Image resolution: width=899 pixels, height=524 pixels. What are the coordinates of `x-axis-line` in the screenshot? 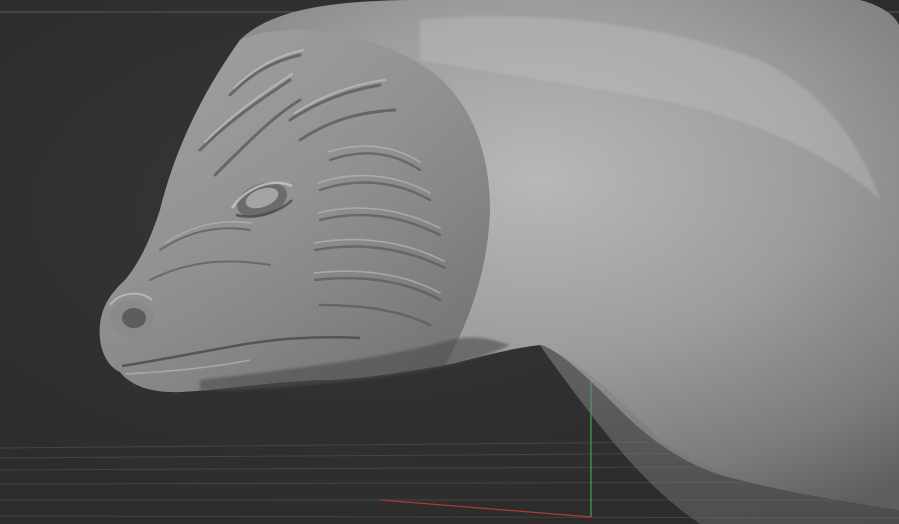 It's located at (486, 508).